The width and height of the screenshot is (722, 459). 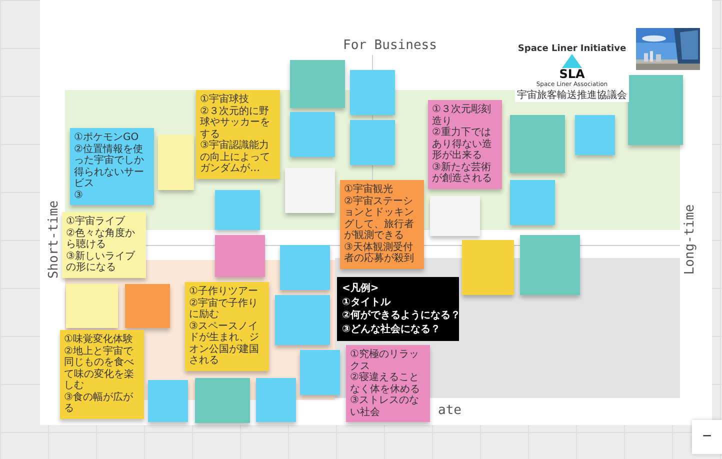 What do you see at coordinates (401, 315) in the screenshot?
I see `legend-line: ②何ができるようになる？` at bounding box center [401, 315].